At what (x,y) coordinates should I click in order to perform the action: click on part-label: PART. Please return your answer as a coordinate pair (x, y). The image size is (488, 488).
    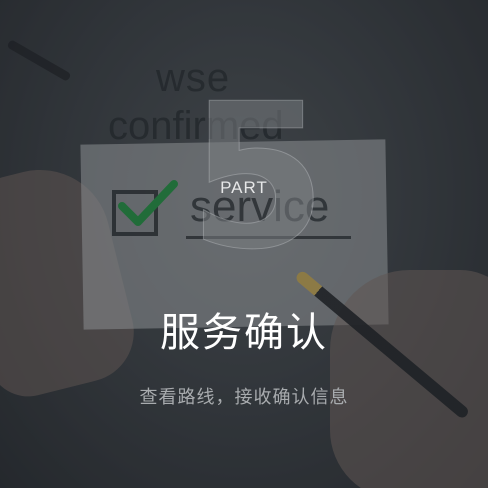
    Looking at the image, I should click on (244, 187).